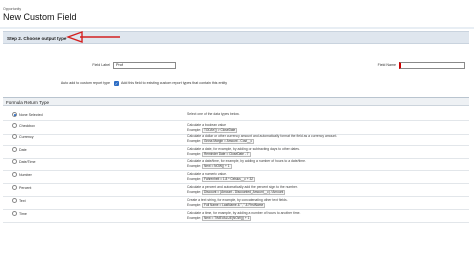 The height and width of the screenshot is (257, 474). Describe the element at coordinates (23, 214) in the screenshot. I see `formula-type-label: Time` at that location.